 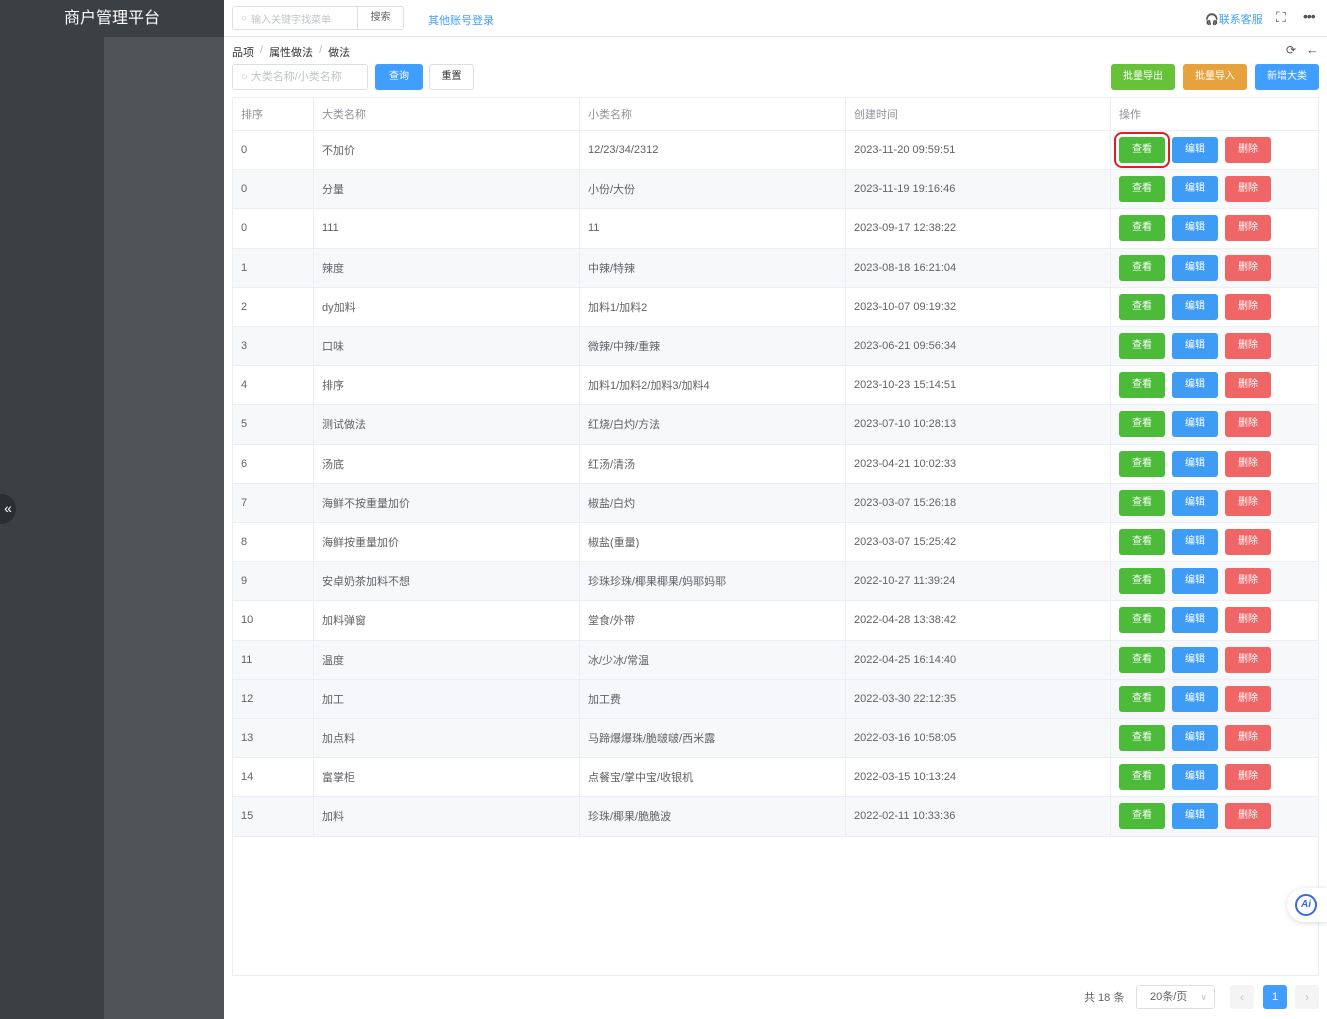 What do you see at coordinates (1307, 905) in the screenshot?
I see `ai-assistant-button: Ai` at bounding box center [1307, 905].